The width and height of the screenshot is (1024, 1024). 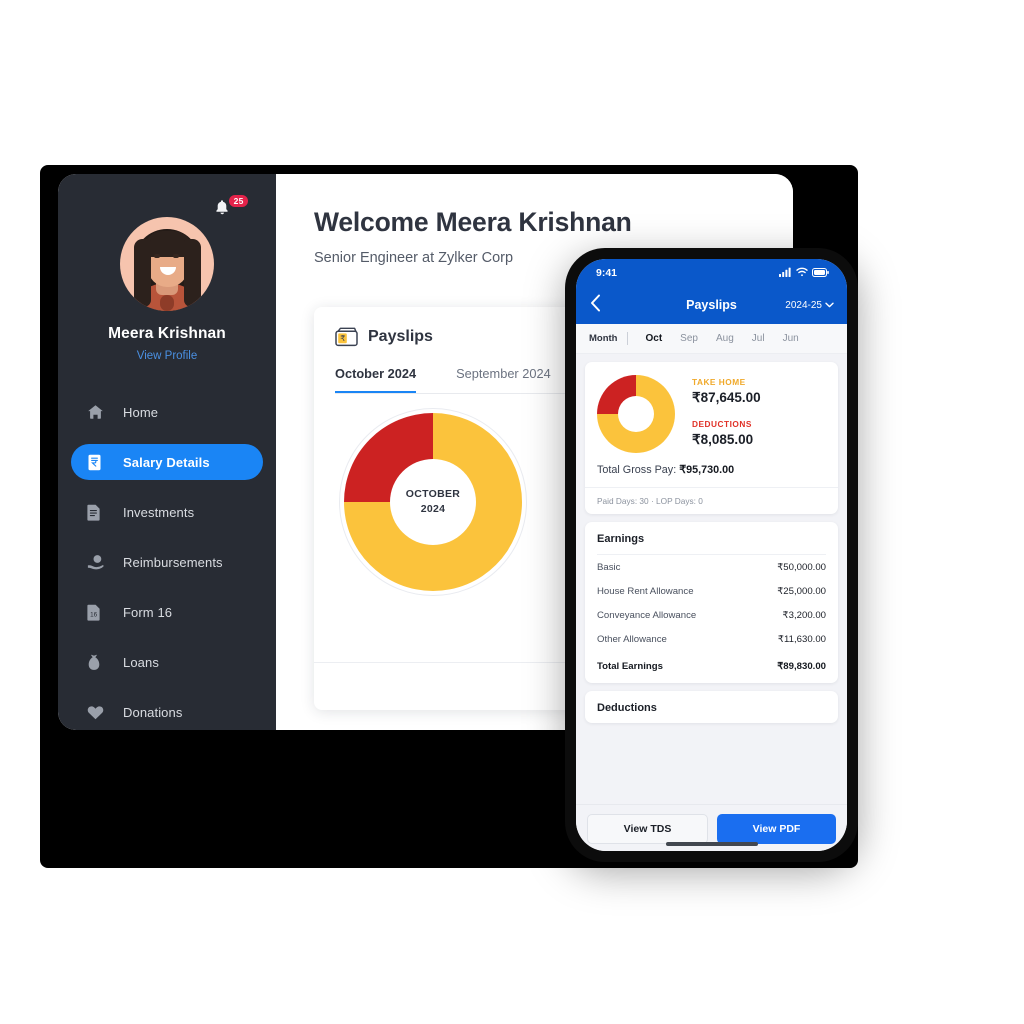 I want to click on avatar-hair-left, so click(x=142, y=273).